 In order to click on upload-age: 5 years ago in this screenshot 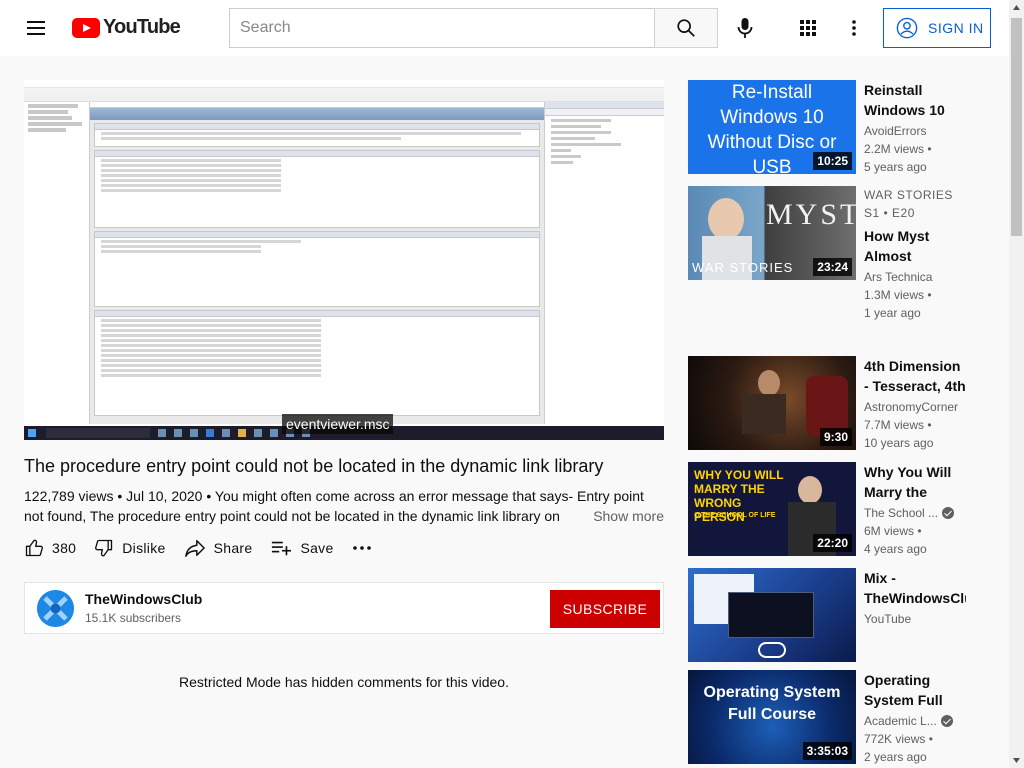, I will do `click(895, 167)`.